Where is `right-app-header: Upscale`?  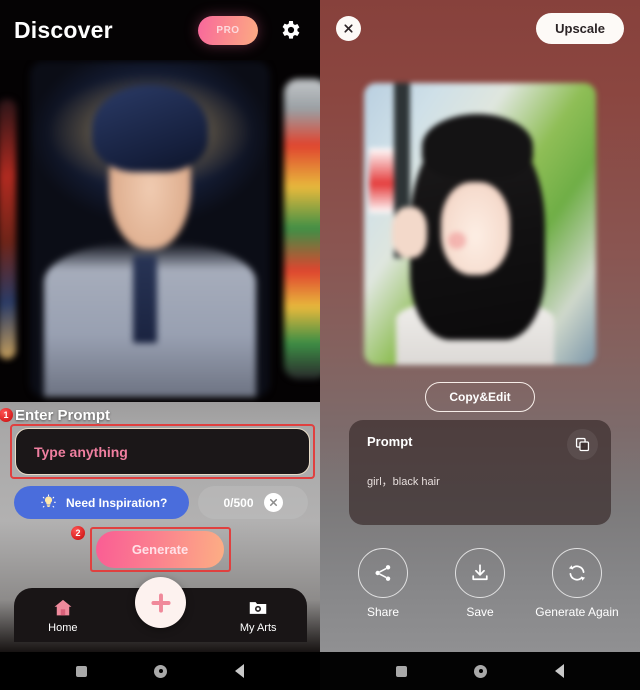 right-app-header: Upscale is located at coordinates (480, 28).